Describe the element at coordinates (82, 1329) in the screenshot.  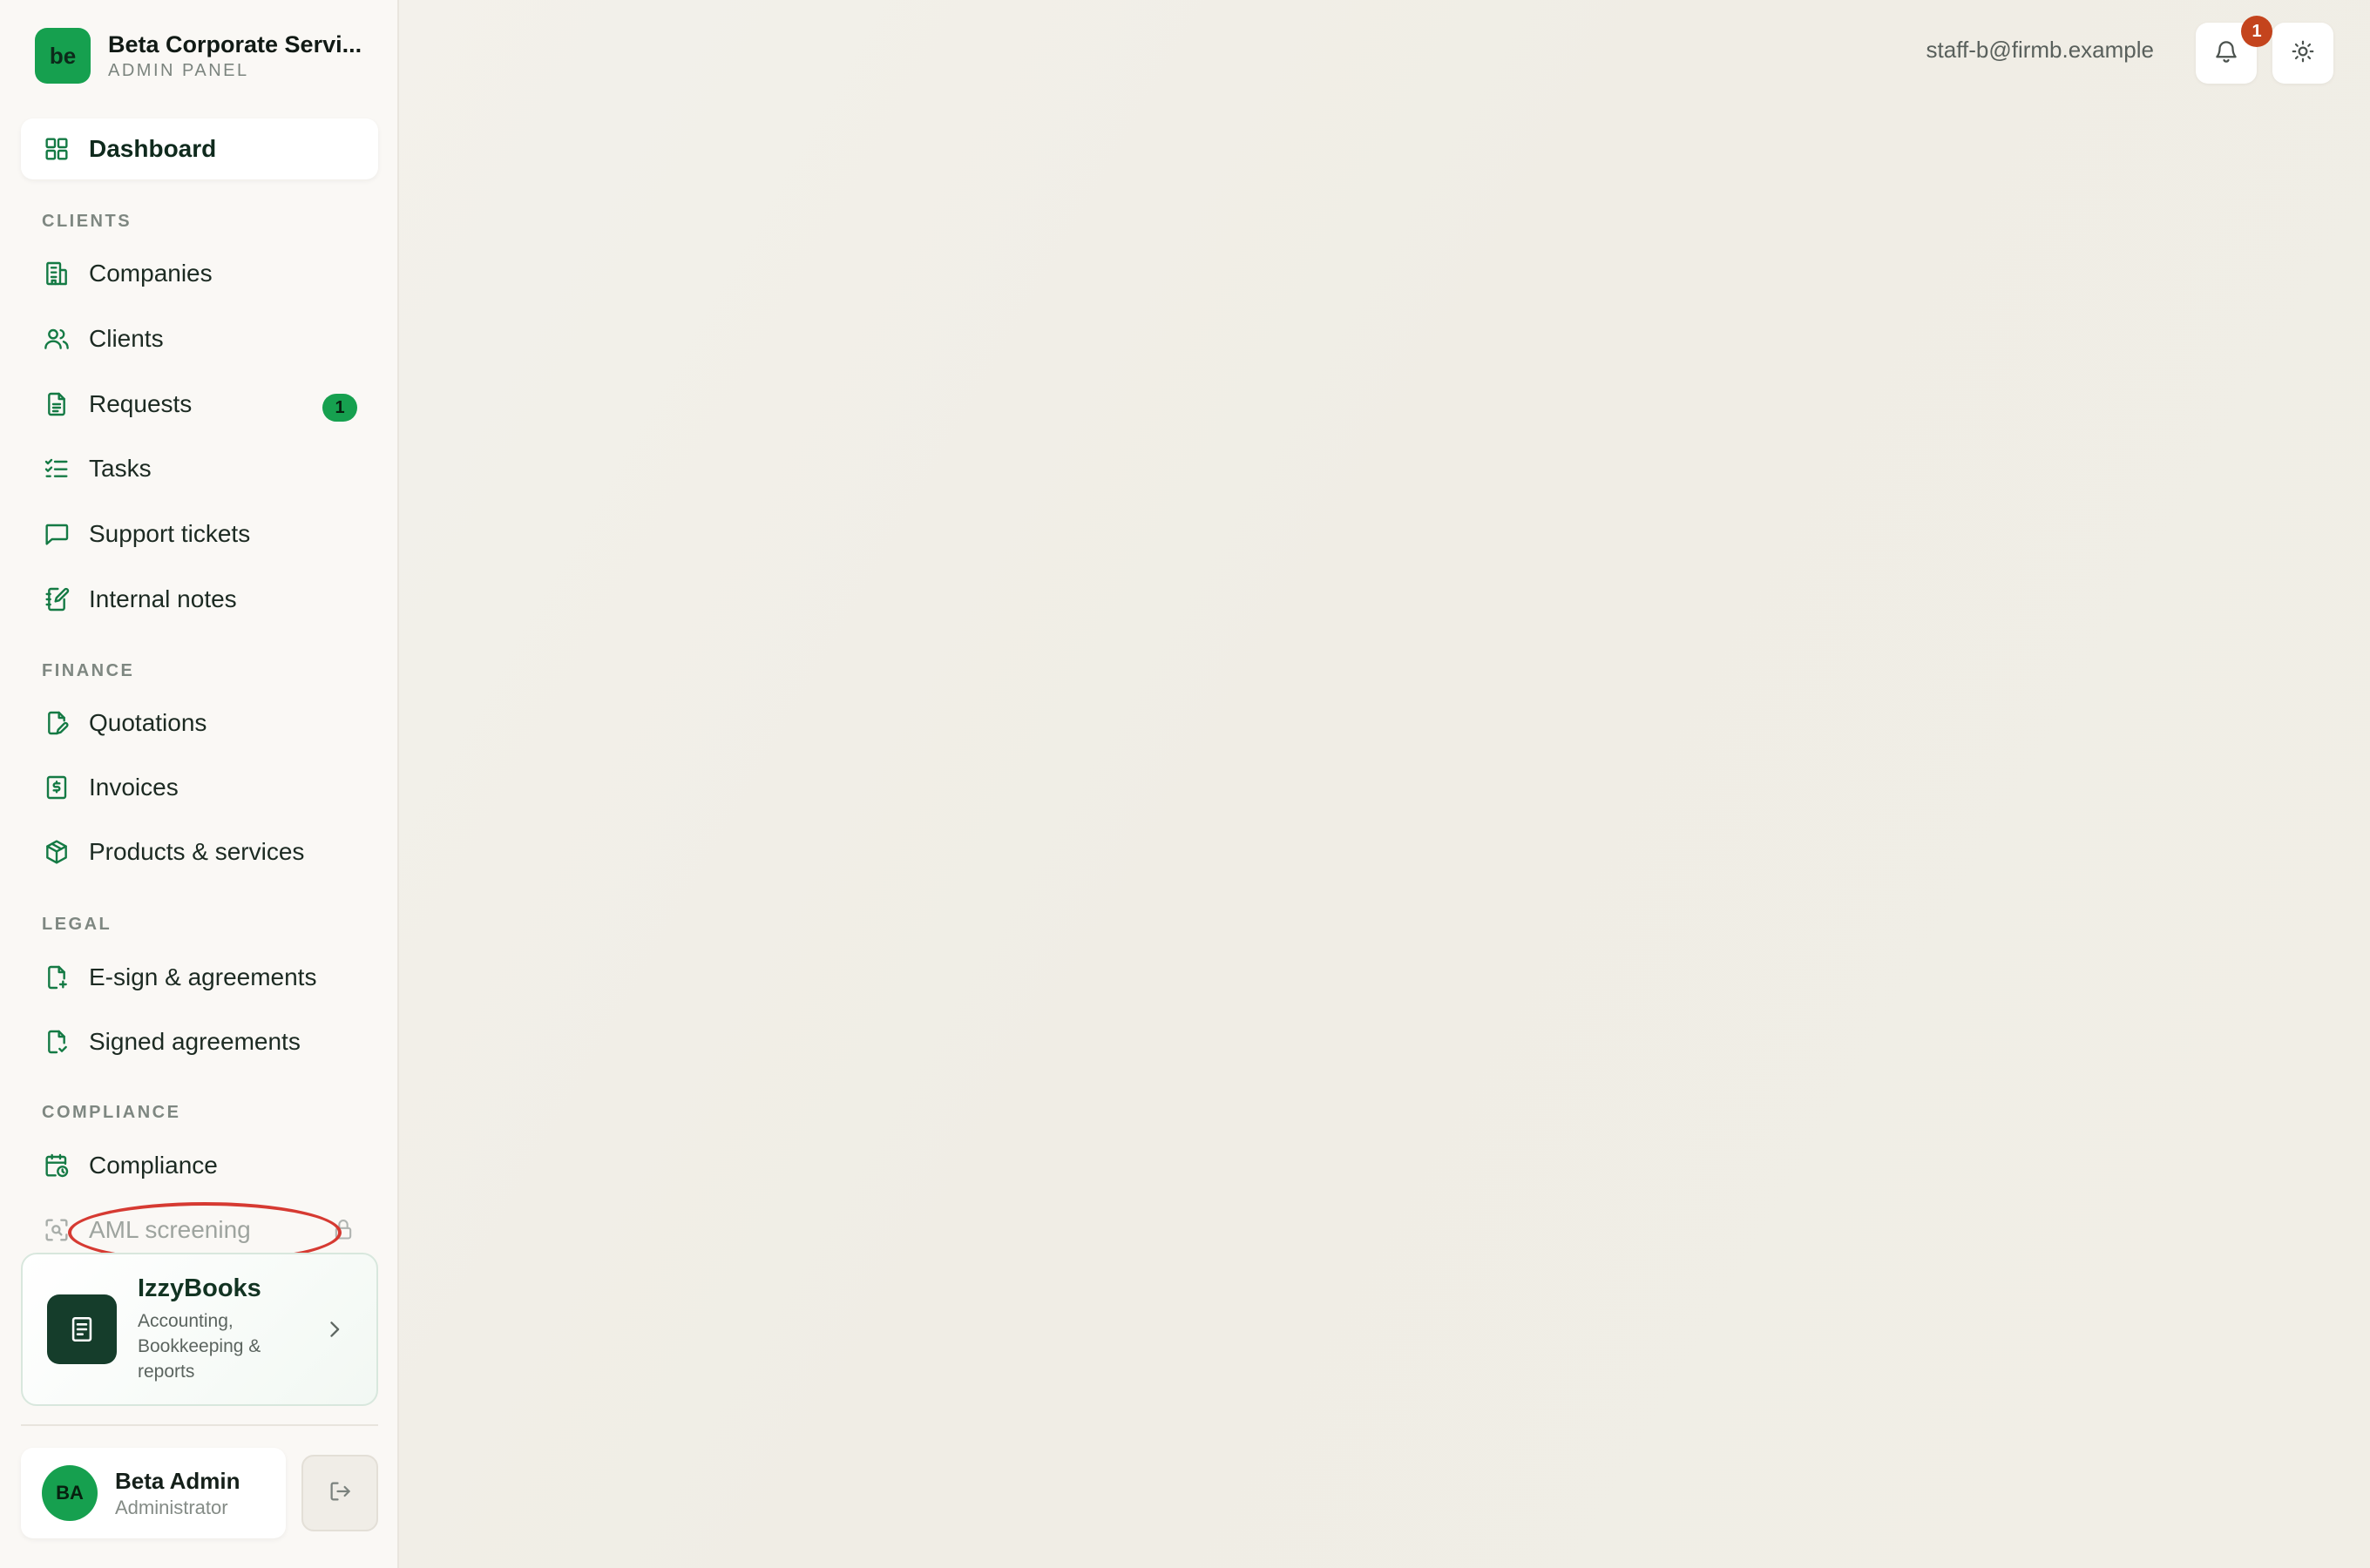
I see `book-icon` at that location.